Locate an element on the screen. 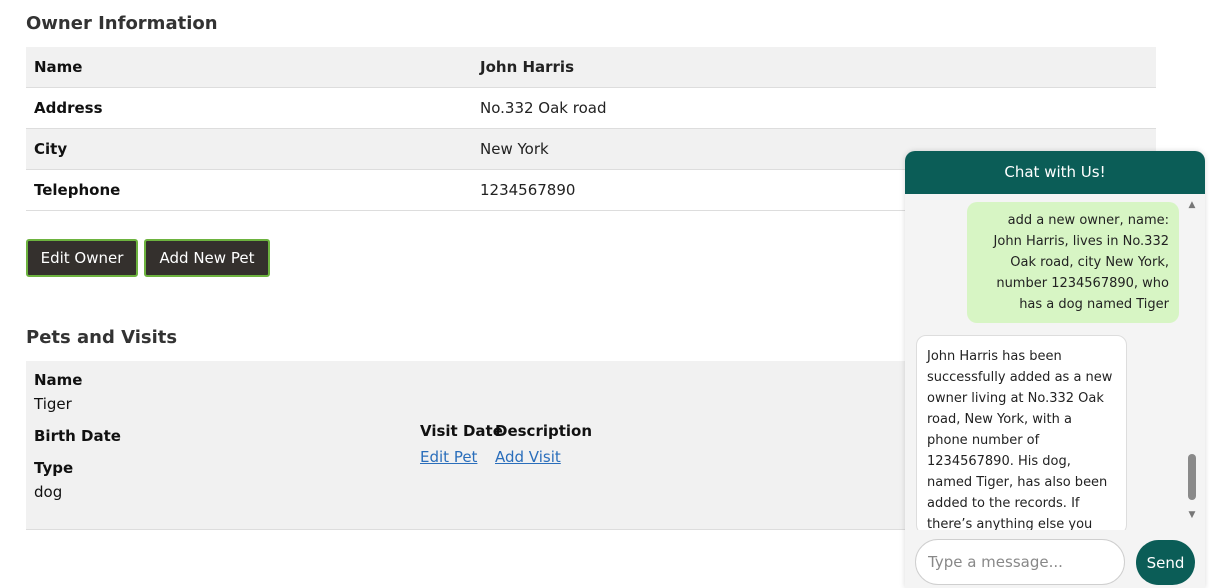 The height and width of the screenshot is (588, 1210). add-new-pet-button: Add New Pet is located at coordinates (207, 258).